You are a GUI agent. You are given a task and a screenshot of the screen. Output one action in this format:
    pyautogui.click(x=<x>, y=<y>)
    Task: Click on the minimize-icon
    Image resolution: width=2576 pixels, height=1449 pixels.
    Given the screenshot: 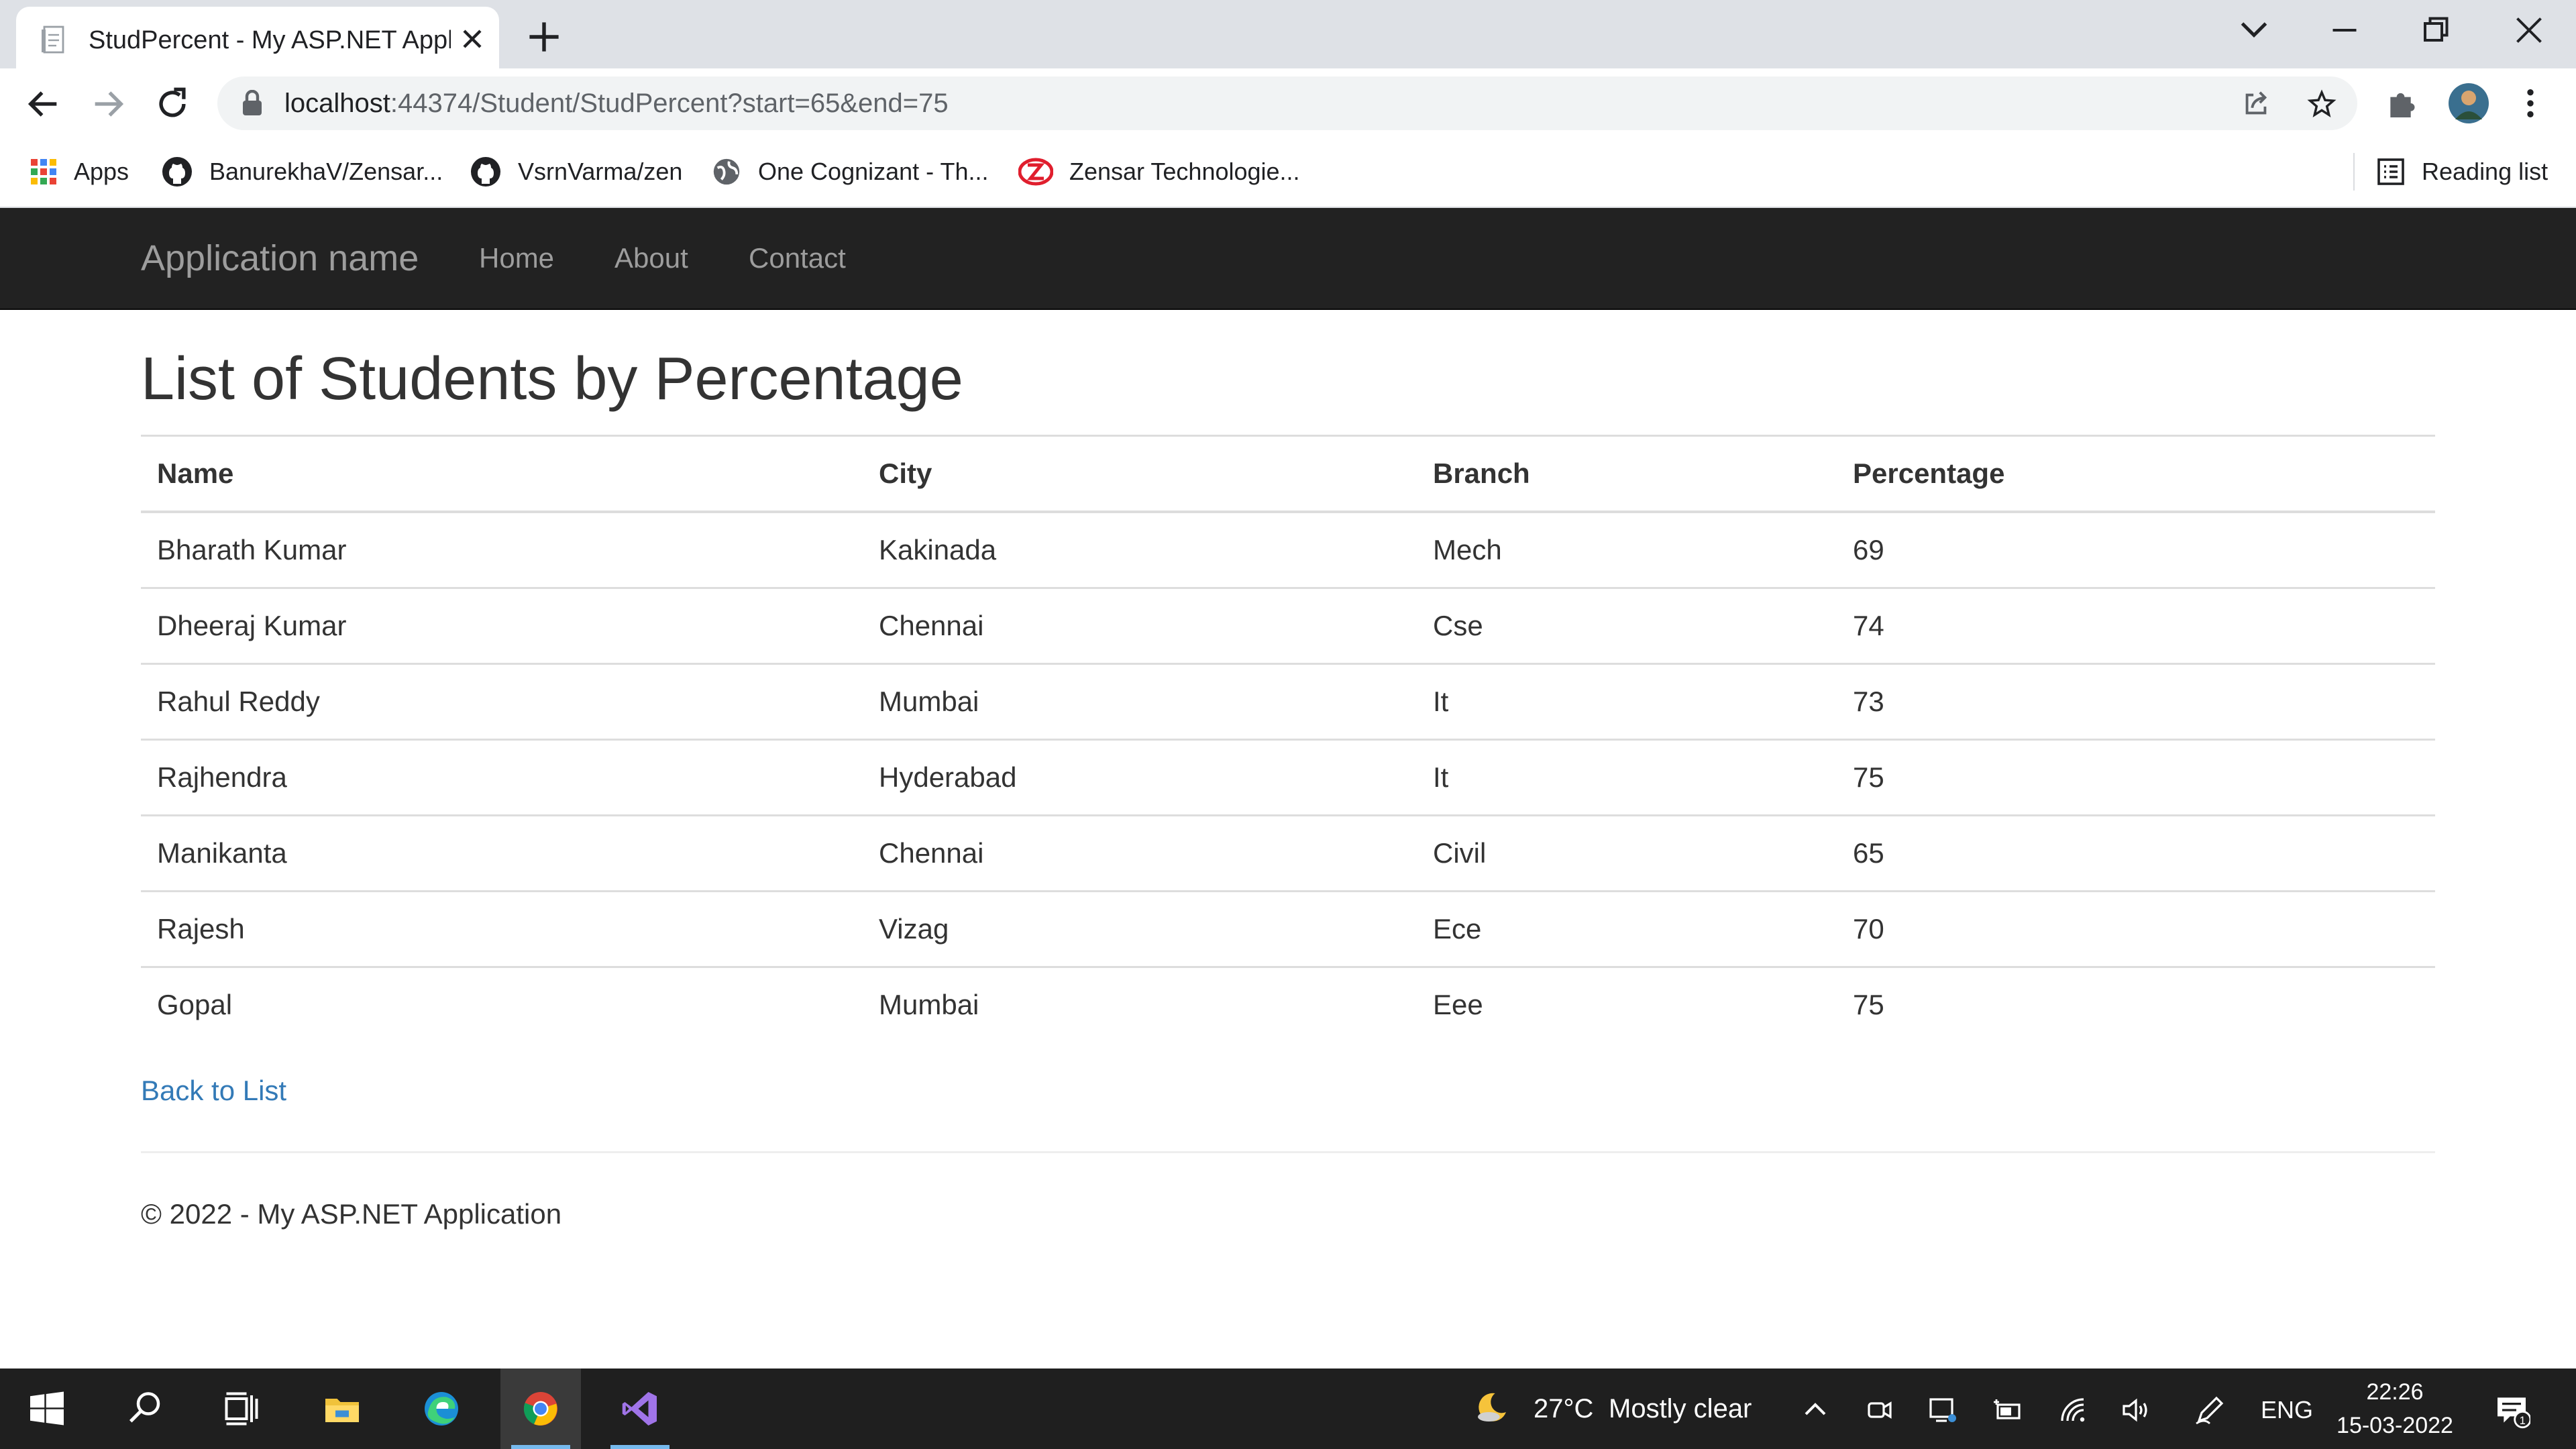 What is the action you would take?
    pyautogui.click(x=2344, y=30)
    